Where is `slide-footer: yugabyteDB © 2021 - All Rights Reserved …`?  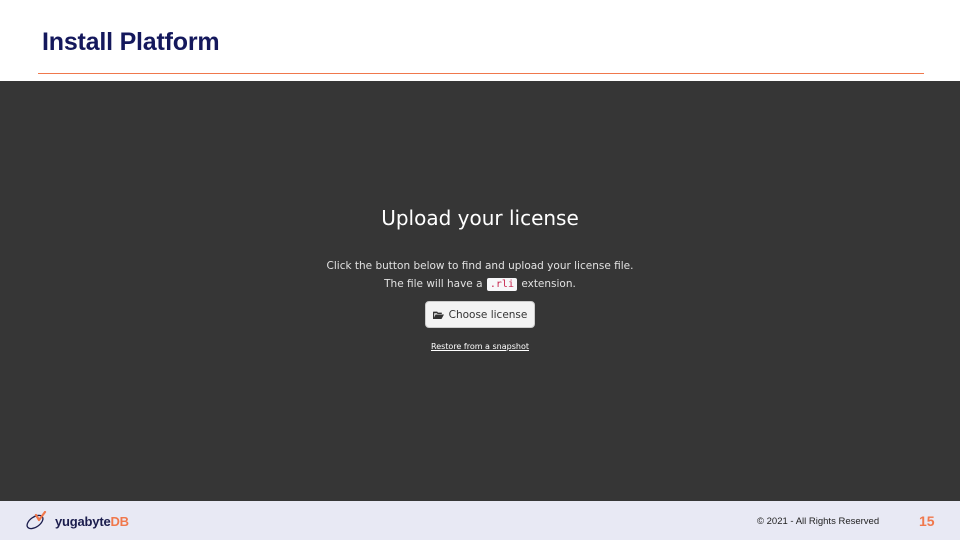
slide-footer: yugabyteDB © 2021 - All Rights Reserved … is located at coordinates (480, 520).